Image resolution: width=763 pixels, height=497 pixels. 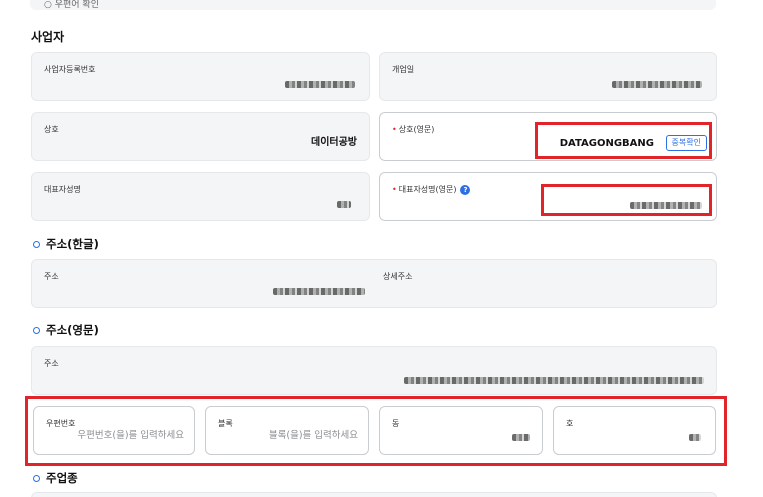 I want to click on block-field: 블록 블록(을)를 입력하세요, so click(x=287, y=430).